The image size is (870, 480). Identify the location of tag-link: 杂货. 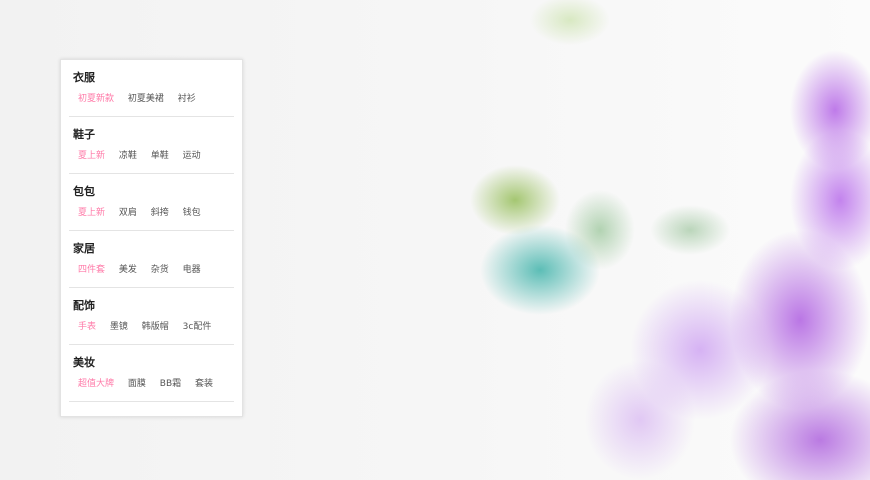
(160, 270).